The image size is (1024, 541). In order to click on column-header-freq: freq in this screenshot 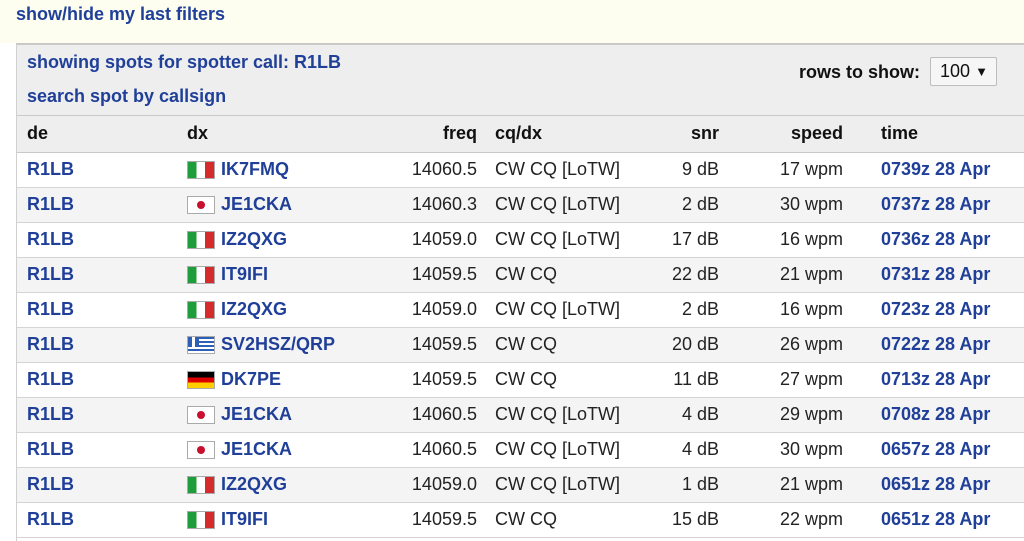, I will do `click(422, 134)`.